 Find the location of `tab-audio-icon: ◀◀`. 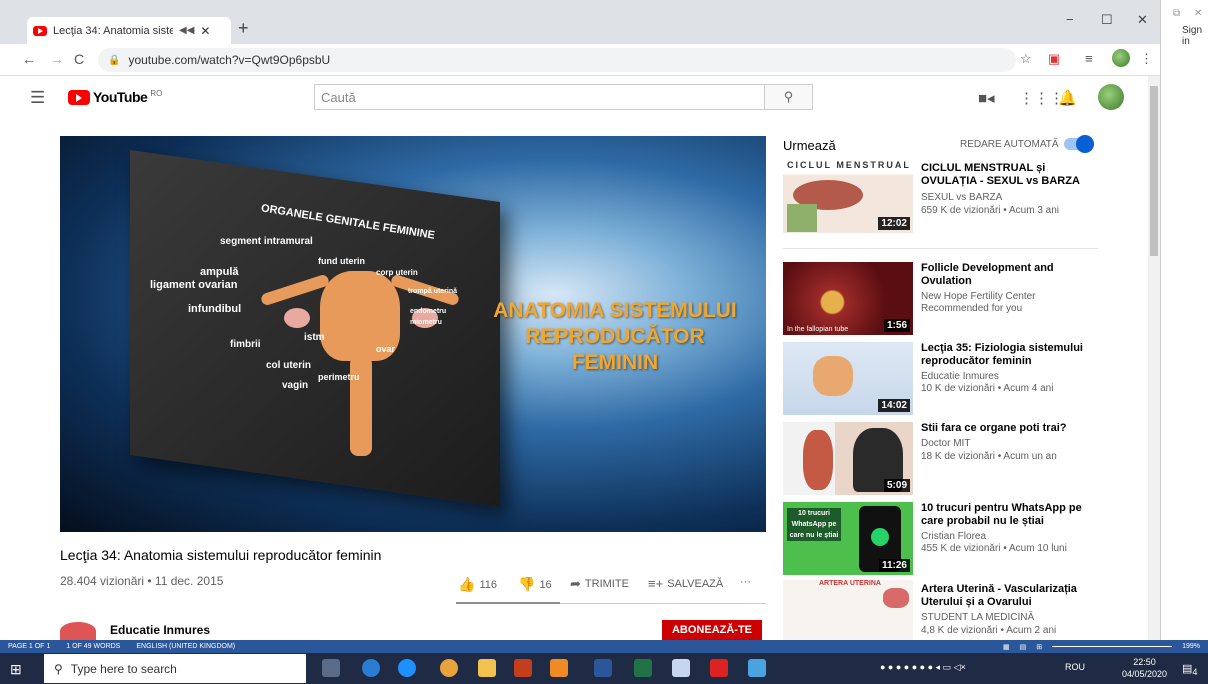

tab-audio-icon: ◀◀ is located at coordinates (186, 30).